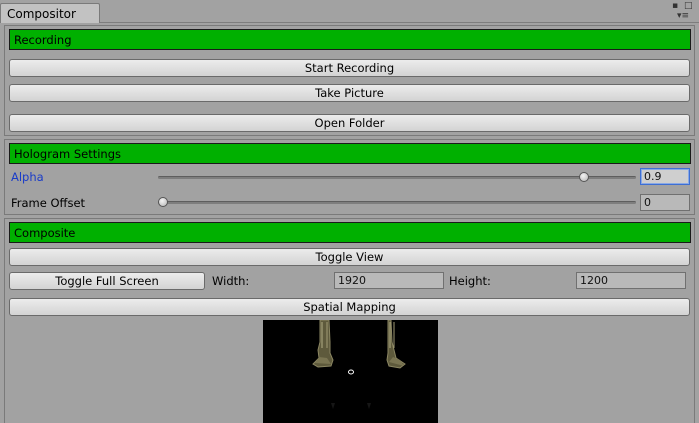 The height and width of the screenshot is (423, 699). Describe the element at coordinates (665, 202) in the screenshot. I see `frame-offset-value-field: 0` at that location.